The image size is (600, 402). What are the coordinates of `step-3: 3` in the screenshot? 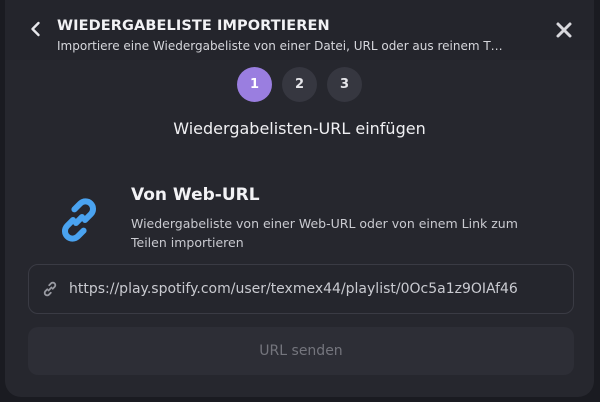 It's located at (344, 84).